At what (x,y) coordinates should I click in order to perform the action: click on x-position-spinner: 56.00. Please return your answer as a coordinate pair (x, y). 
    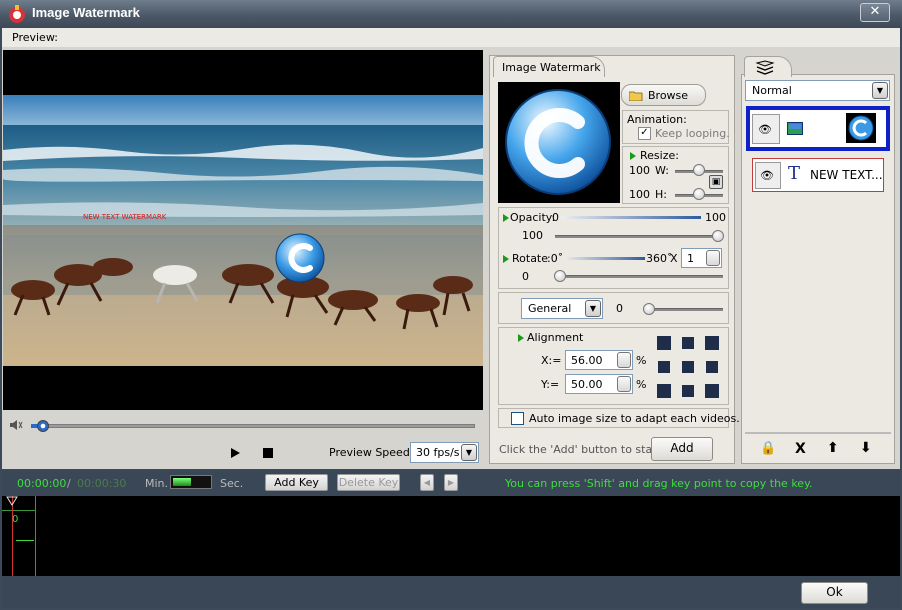
    Looking at the image, I should click on (599, 360).